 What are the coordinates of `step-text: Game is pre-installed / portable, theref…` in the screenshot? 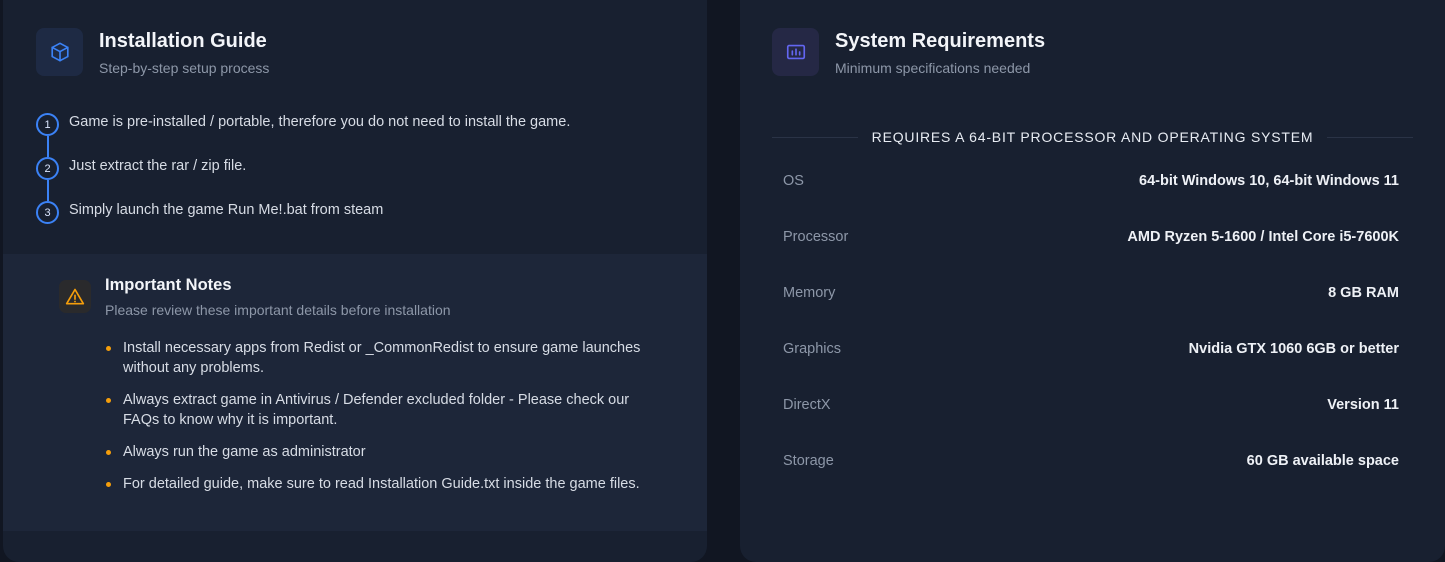 It's located at (320, 122).